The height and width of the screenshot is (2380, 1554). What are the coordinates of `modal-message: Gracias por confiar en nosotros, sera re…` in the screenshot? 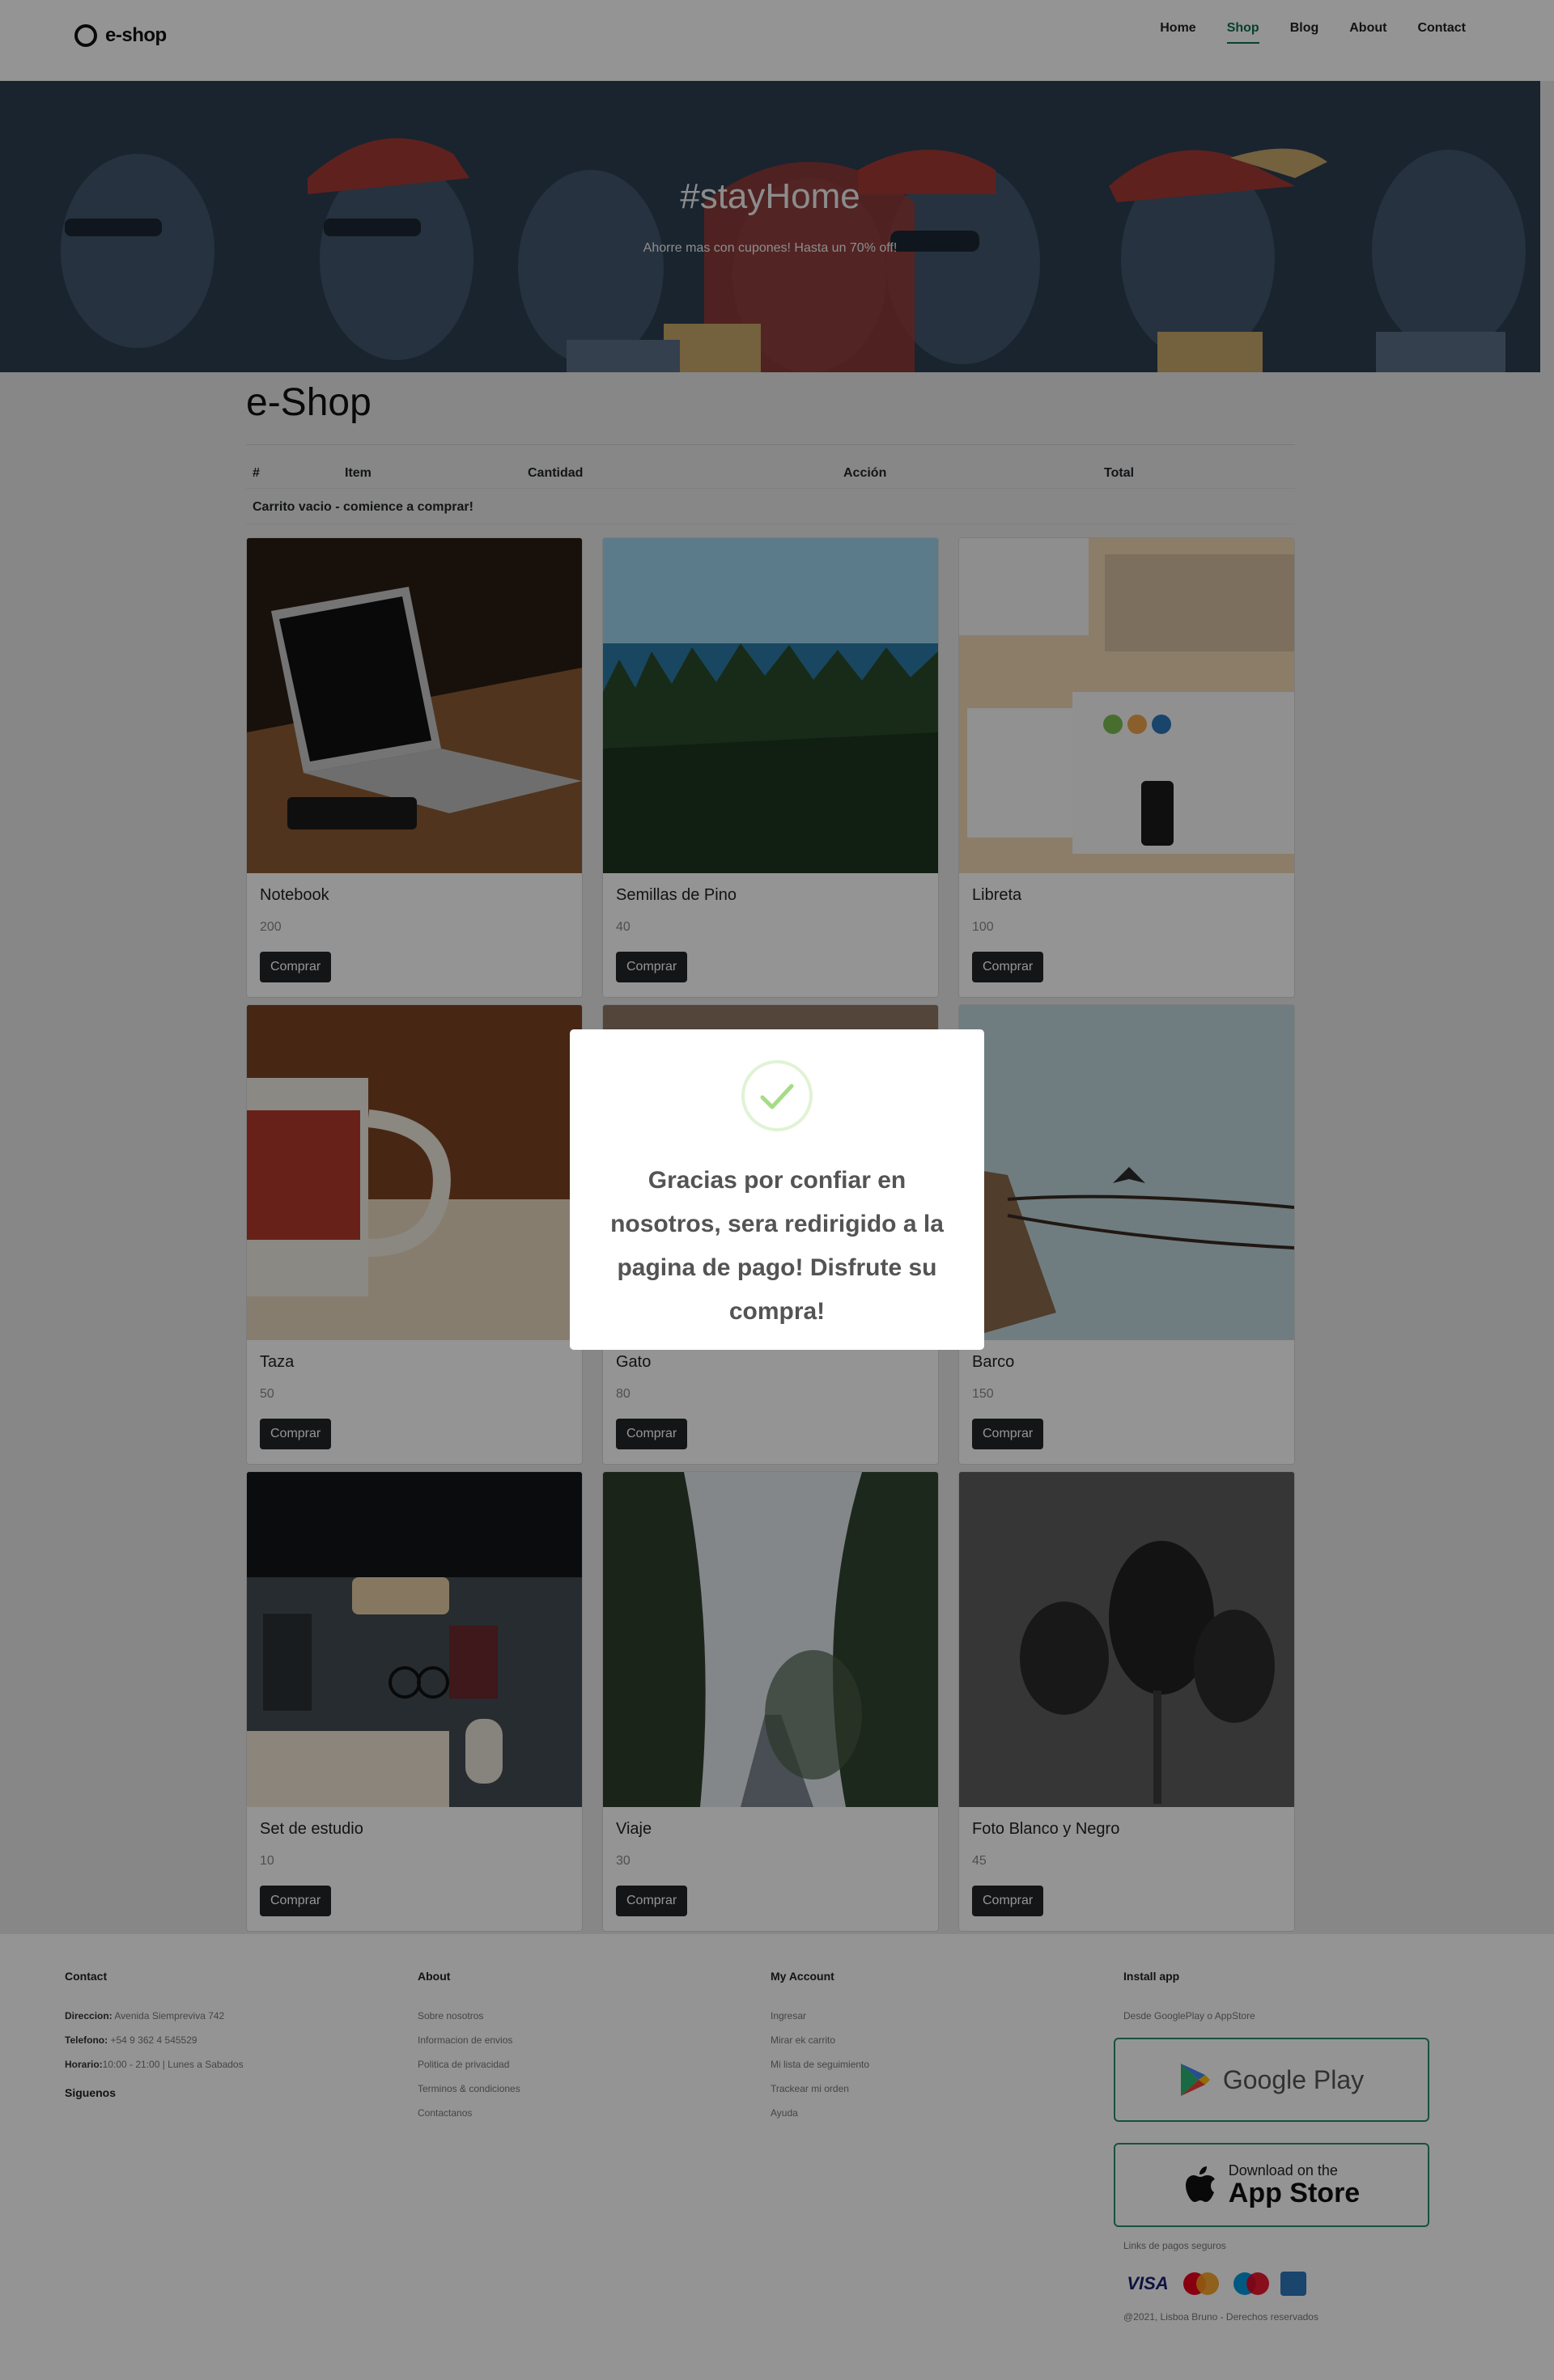 It's located at (777, 1246).